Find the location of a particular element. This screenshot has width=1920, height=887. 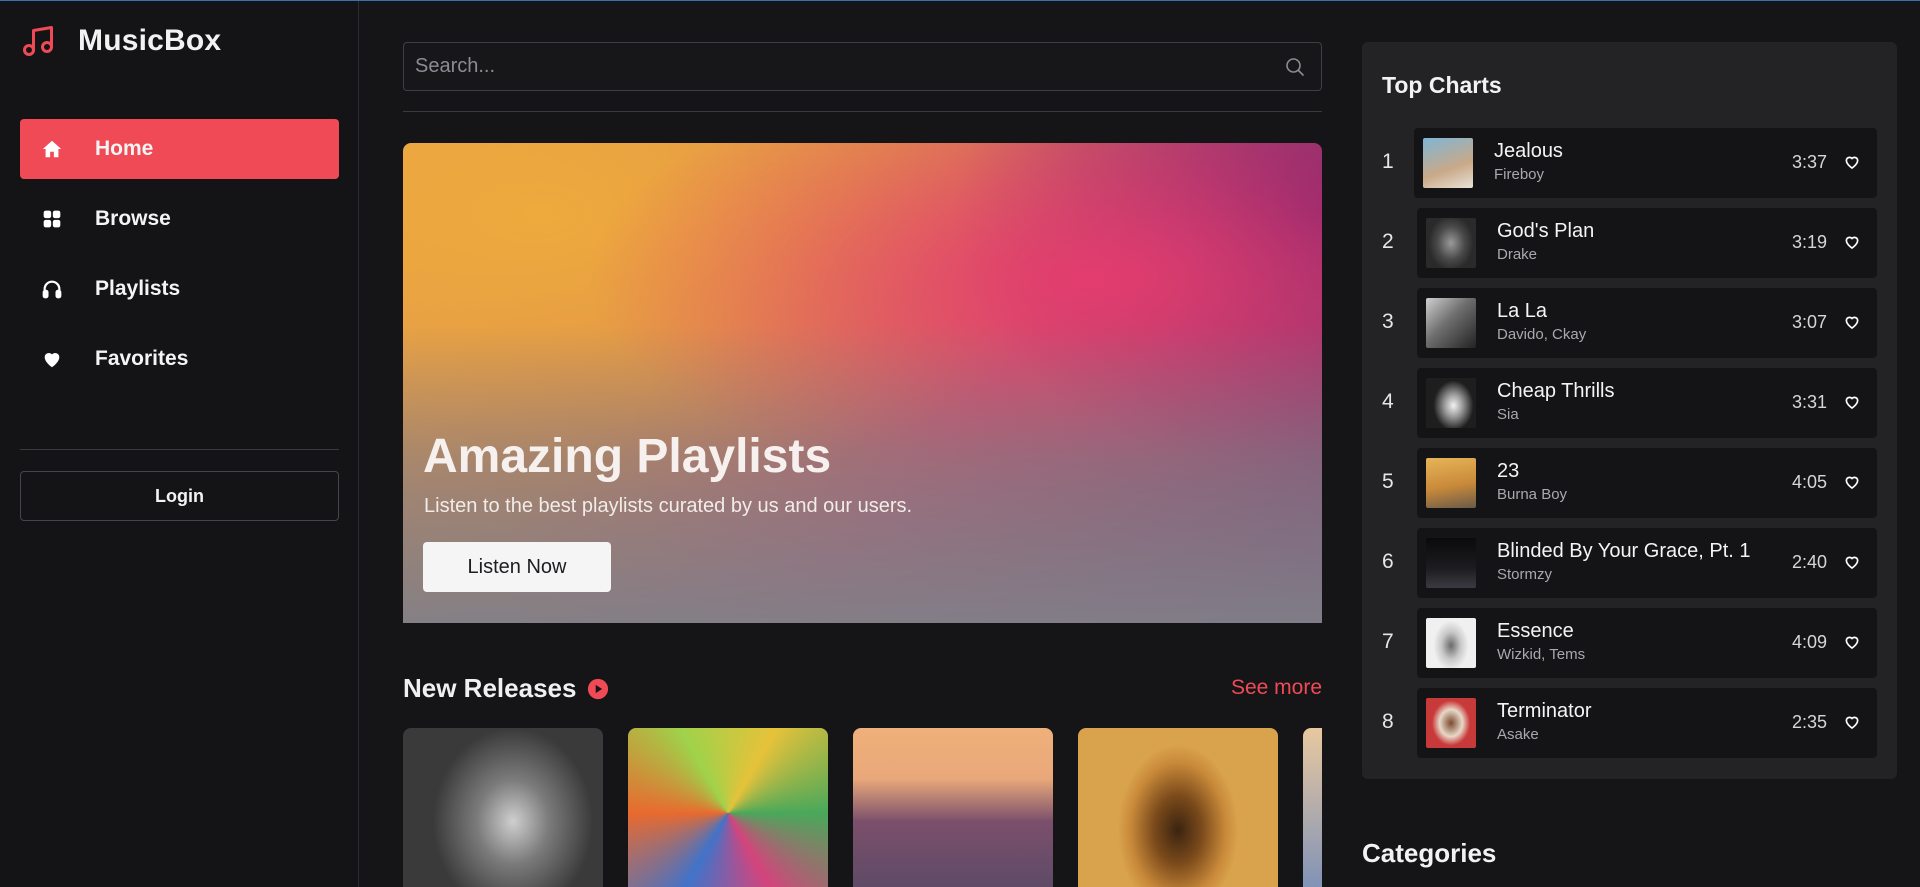

nav-item-label: Browse is located at coordinates (133, 218).